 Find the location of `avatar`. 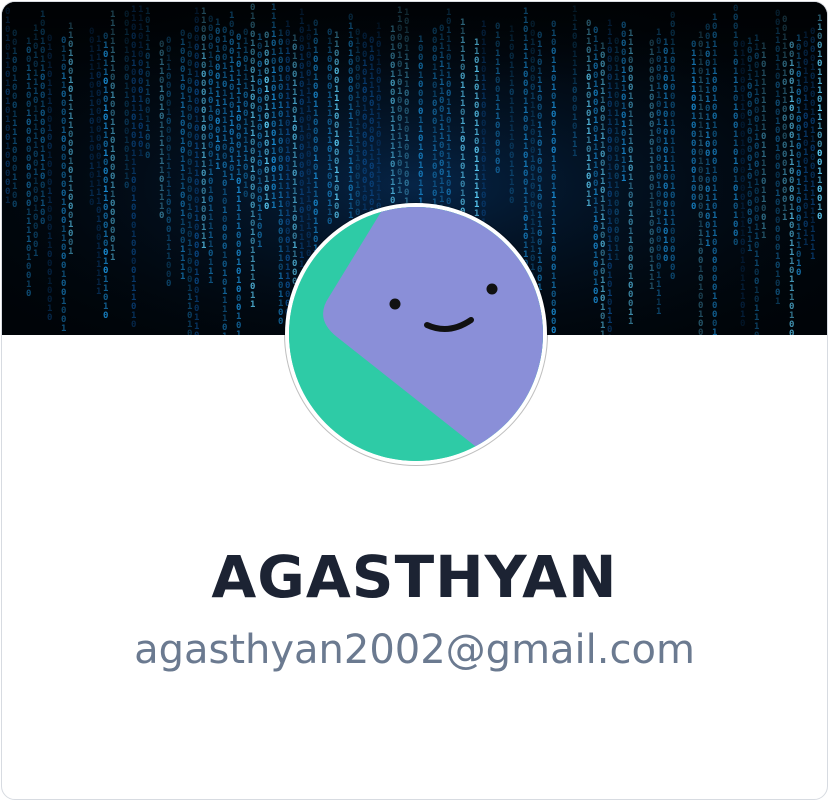

avatar is located at coordinates (416, 334).